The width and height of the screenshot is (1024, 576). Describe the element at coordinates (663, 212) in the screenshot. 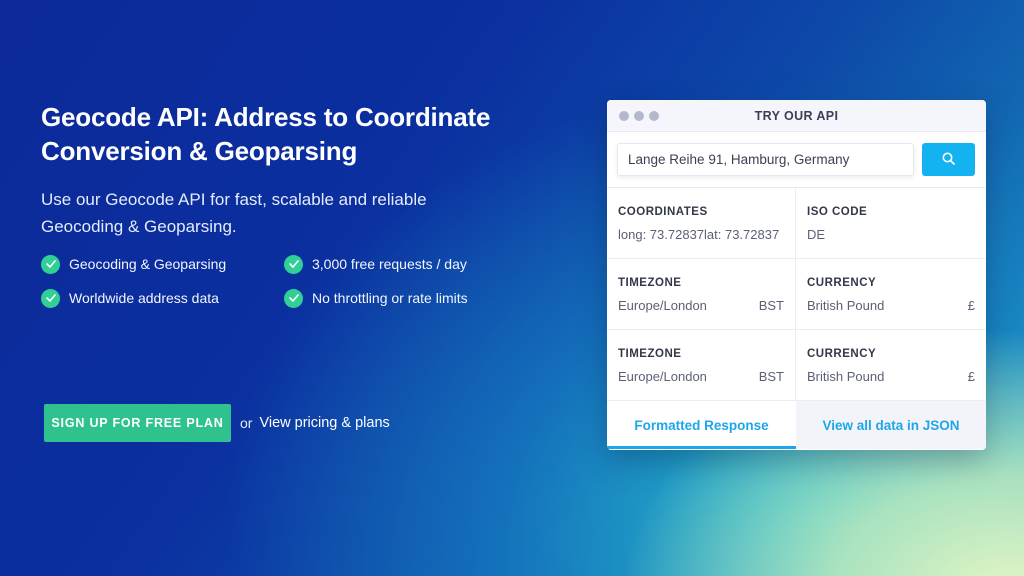

I see `result-label: COORDINATES` at that location.